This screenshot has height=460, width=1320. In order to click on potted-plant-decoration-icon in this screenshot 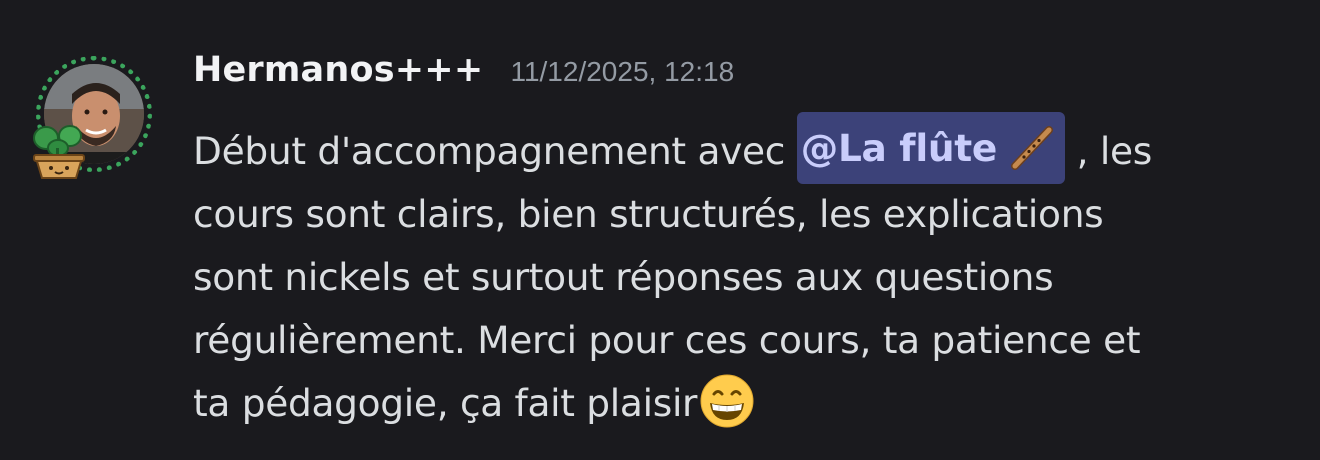, I will do `click(59, 152)`.